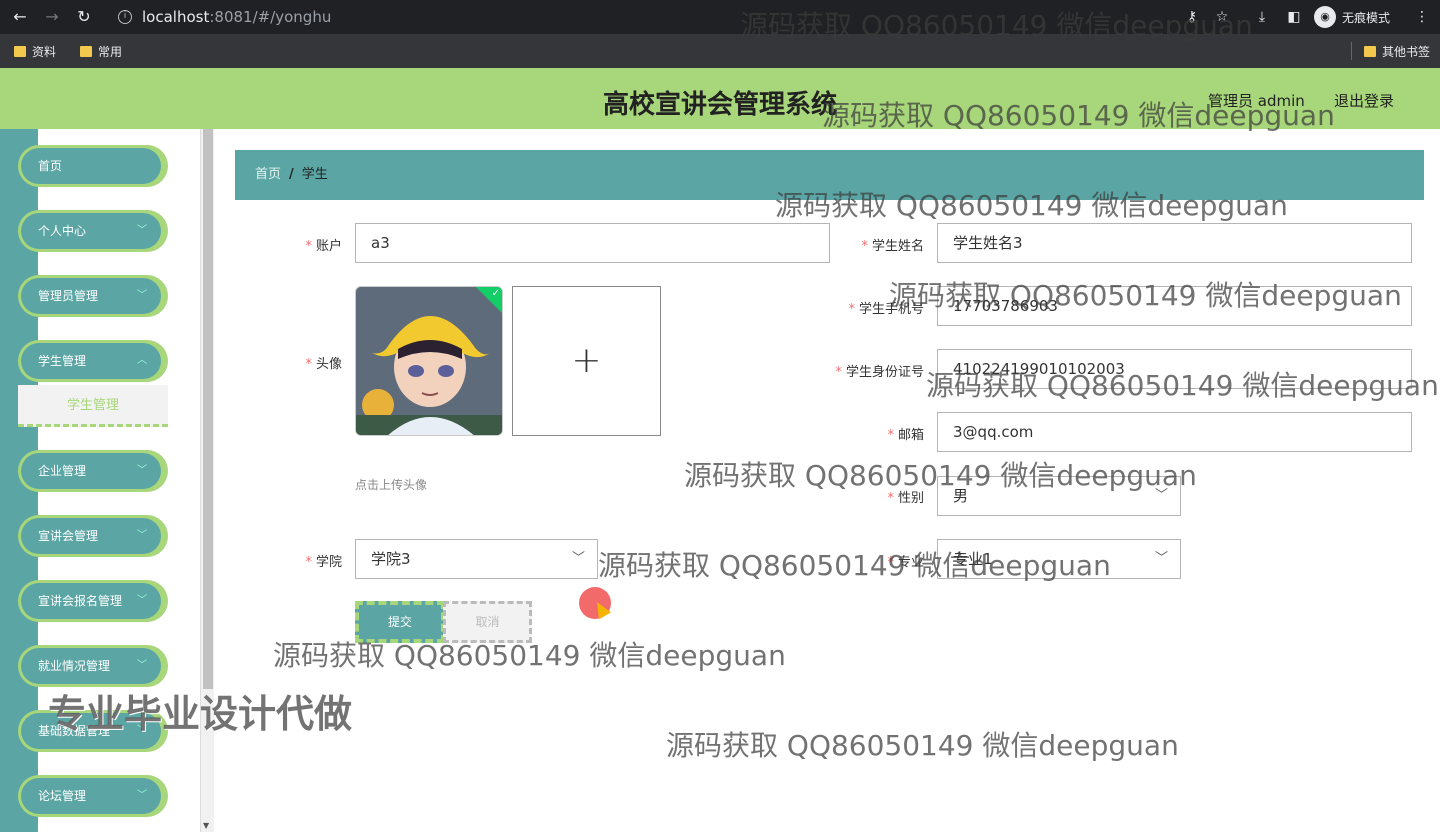 Image resolution: width=1440 pixels, height=832 pixels. I want to click on star-icon: ☆, so click(1222, 17).